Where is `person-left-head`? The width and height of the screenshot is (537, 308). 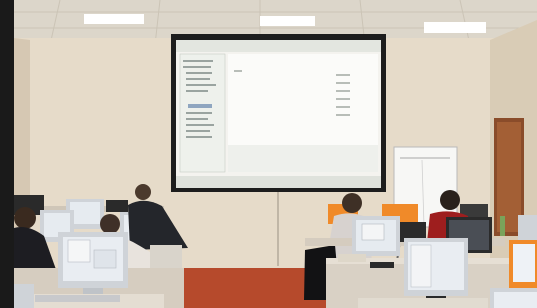
person-left-head is located at coordinates (25, 218).